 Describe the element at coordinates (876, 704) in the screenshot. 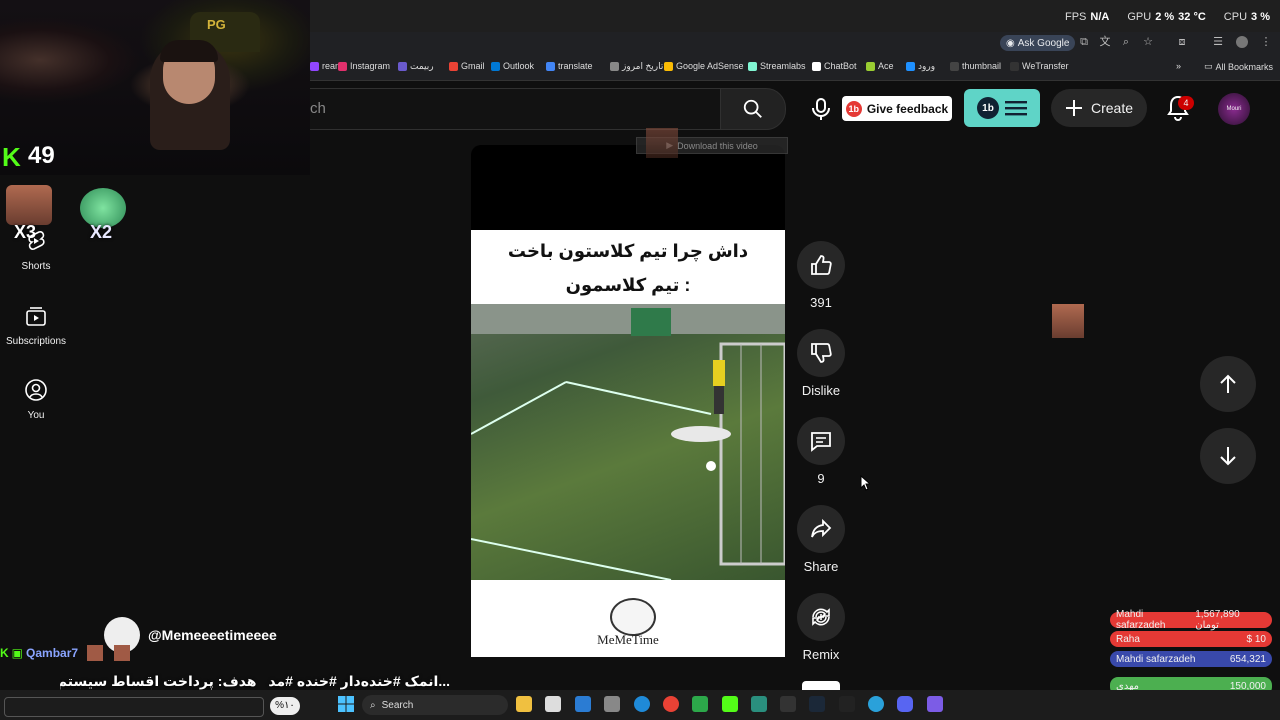

I see `telegram-icon` at that location.